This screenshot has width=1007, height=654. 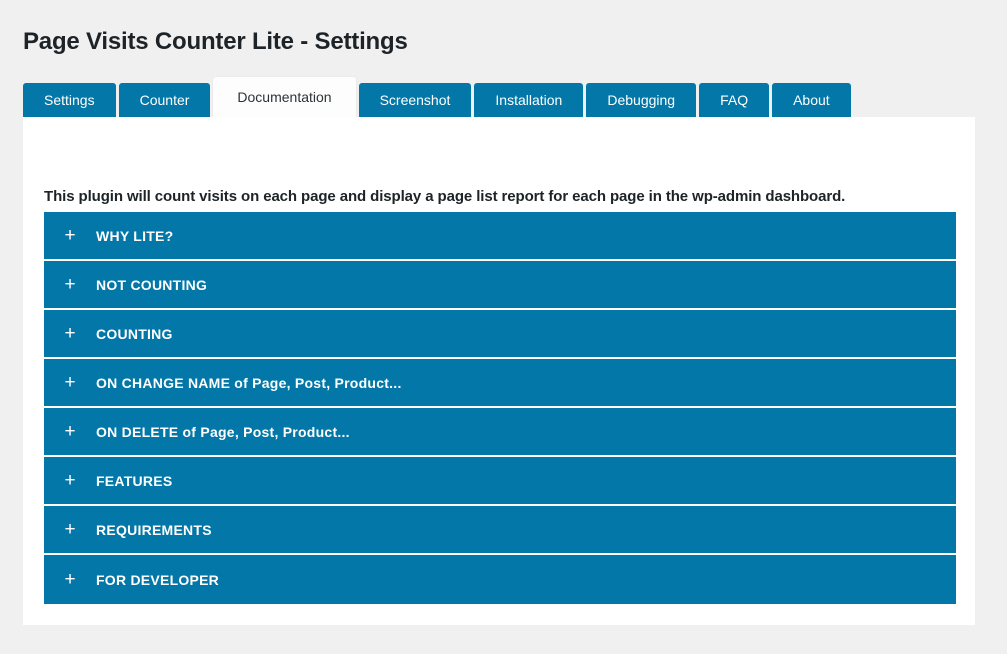 What do you see at coordinates (284, 100) in the screenshot?
I see `tab-documentation: Documentation` at bounding box center [284, 100].